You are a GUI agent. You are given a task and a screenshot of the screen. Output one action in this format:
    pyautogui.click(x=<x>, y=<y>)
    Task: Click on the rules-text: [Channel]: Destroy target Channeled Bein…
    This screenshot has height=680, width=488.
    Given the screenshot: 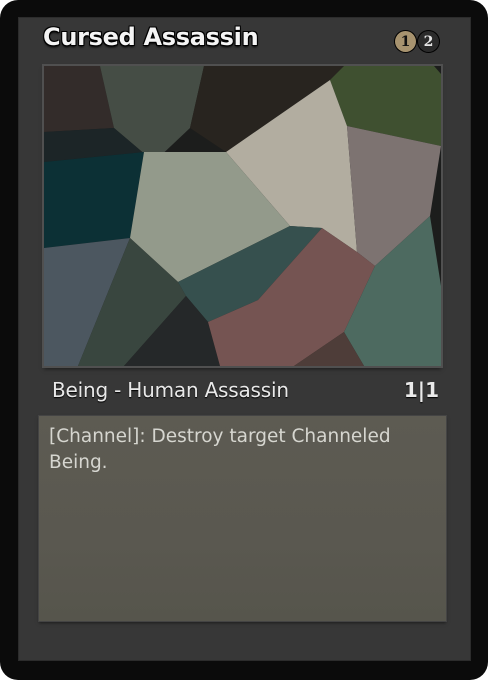 What is the action you would take?
    pyautogui.click(x=220, y=449)
    